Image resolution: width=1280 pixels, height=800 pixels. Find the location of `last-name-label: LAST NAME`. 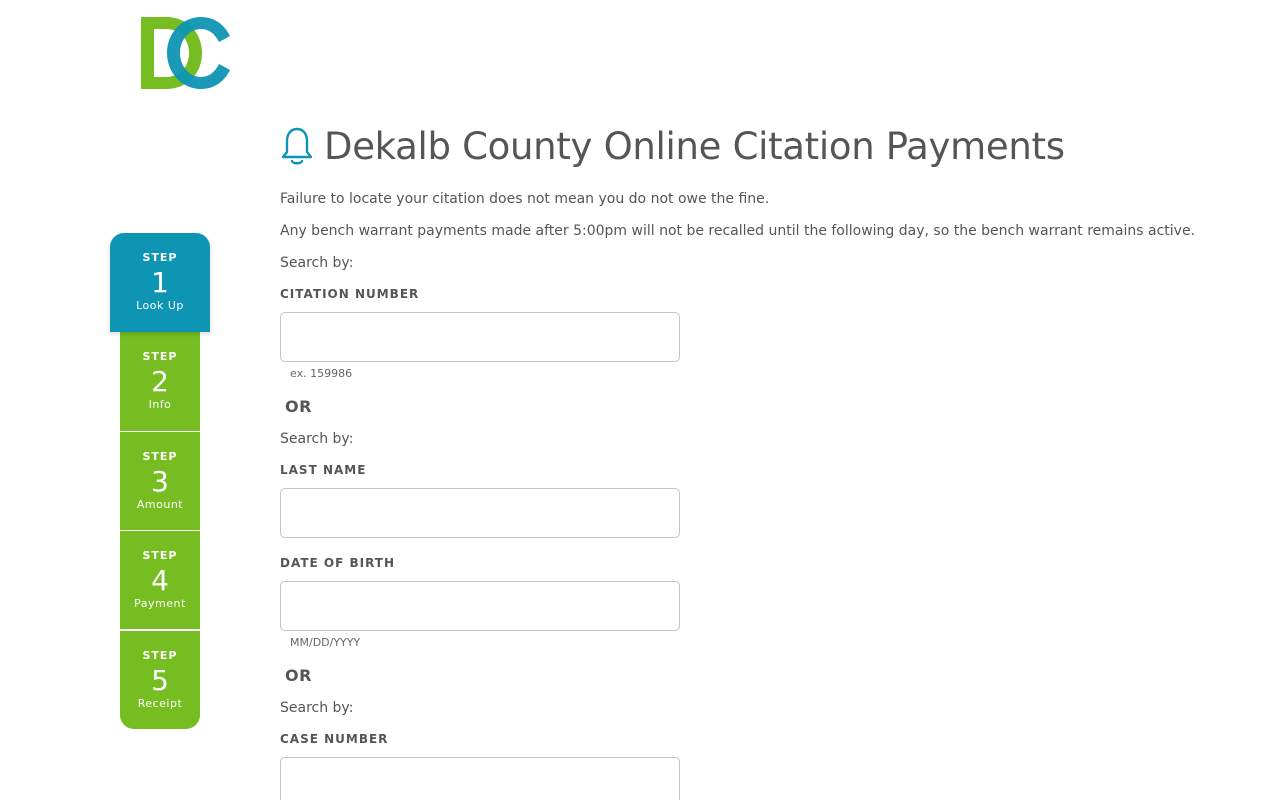

last-name-label: LAST NAME is located at coordinates (323, 470).